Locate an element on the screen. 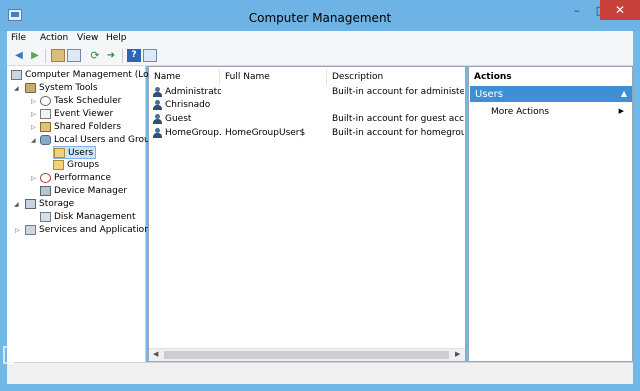  column-header-full-name: Full Name is located at coordinates (247, 77).